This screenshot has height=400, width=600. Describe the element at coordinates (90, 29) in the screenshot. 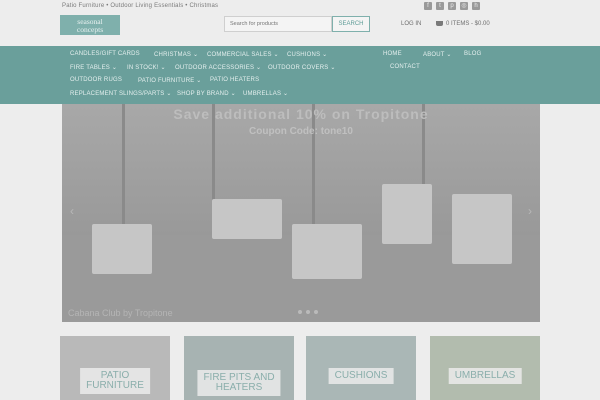

I see `logo-text-2: concepts` at that location.